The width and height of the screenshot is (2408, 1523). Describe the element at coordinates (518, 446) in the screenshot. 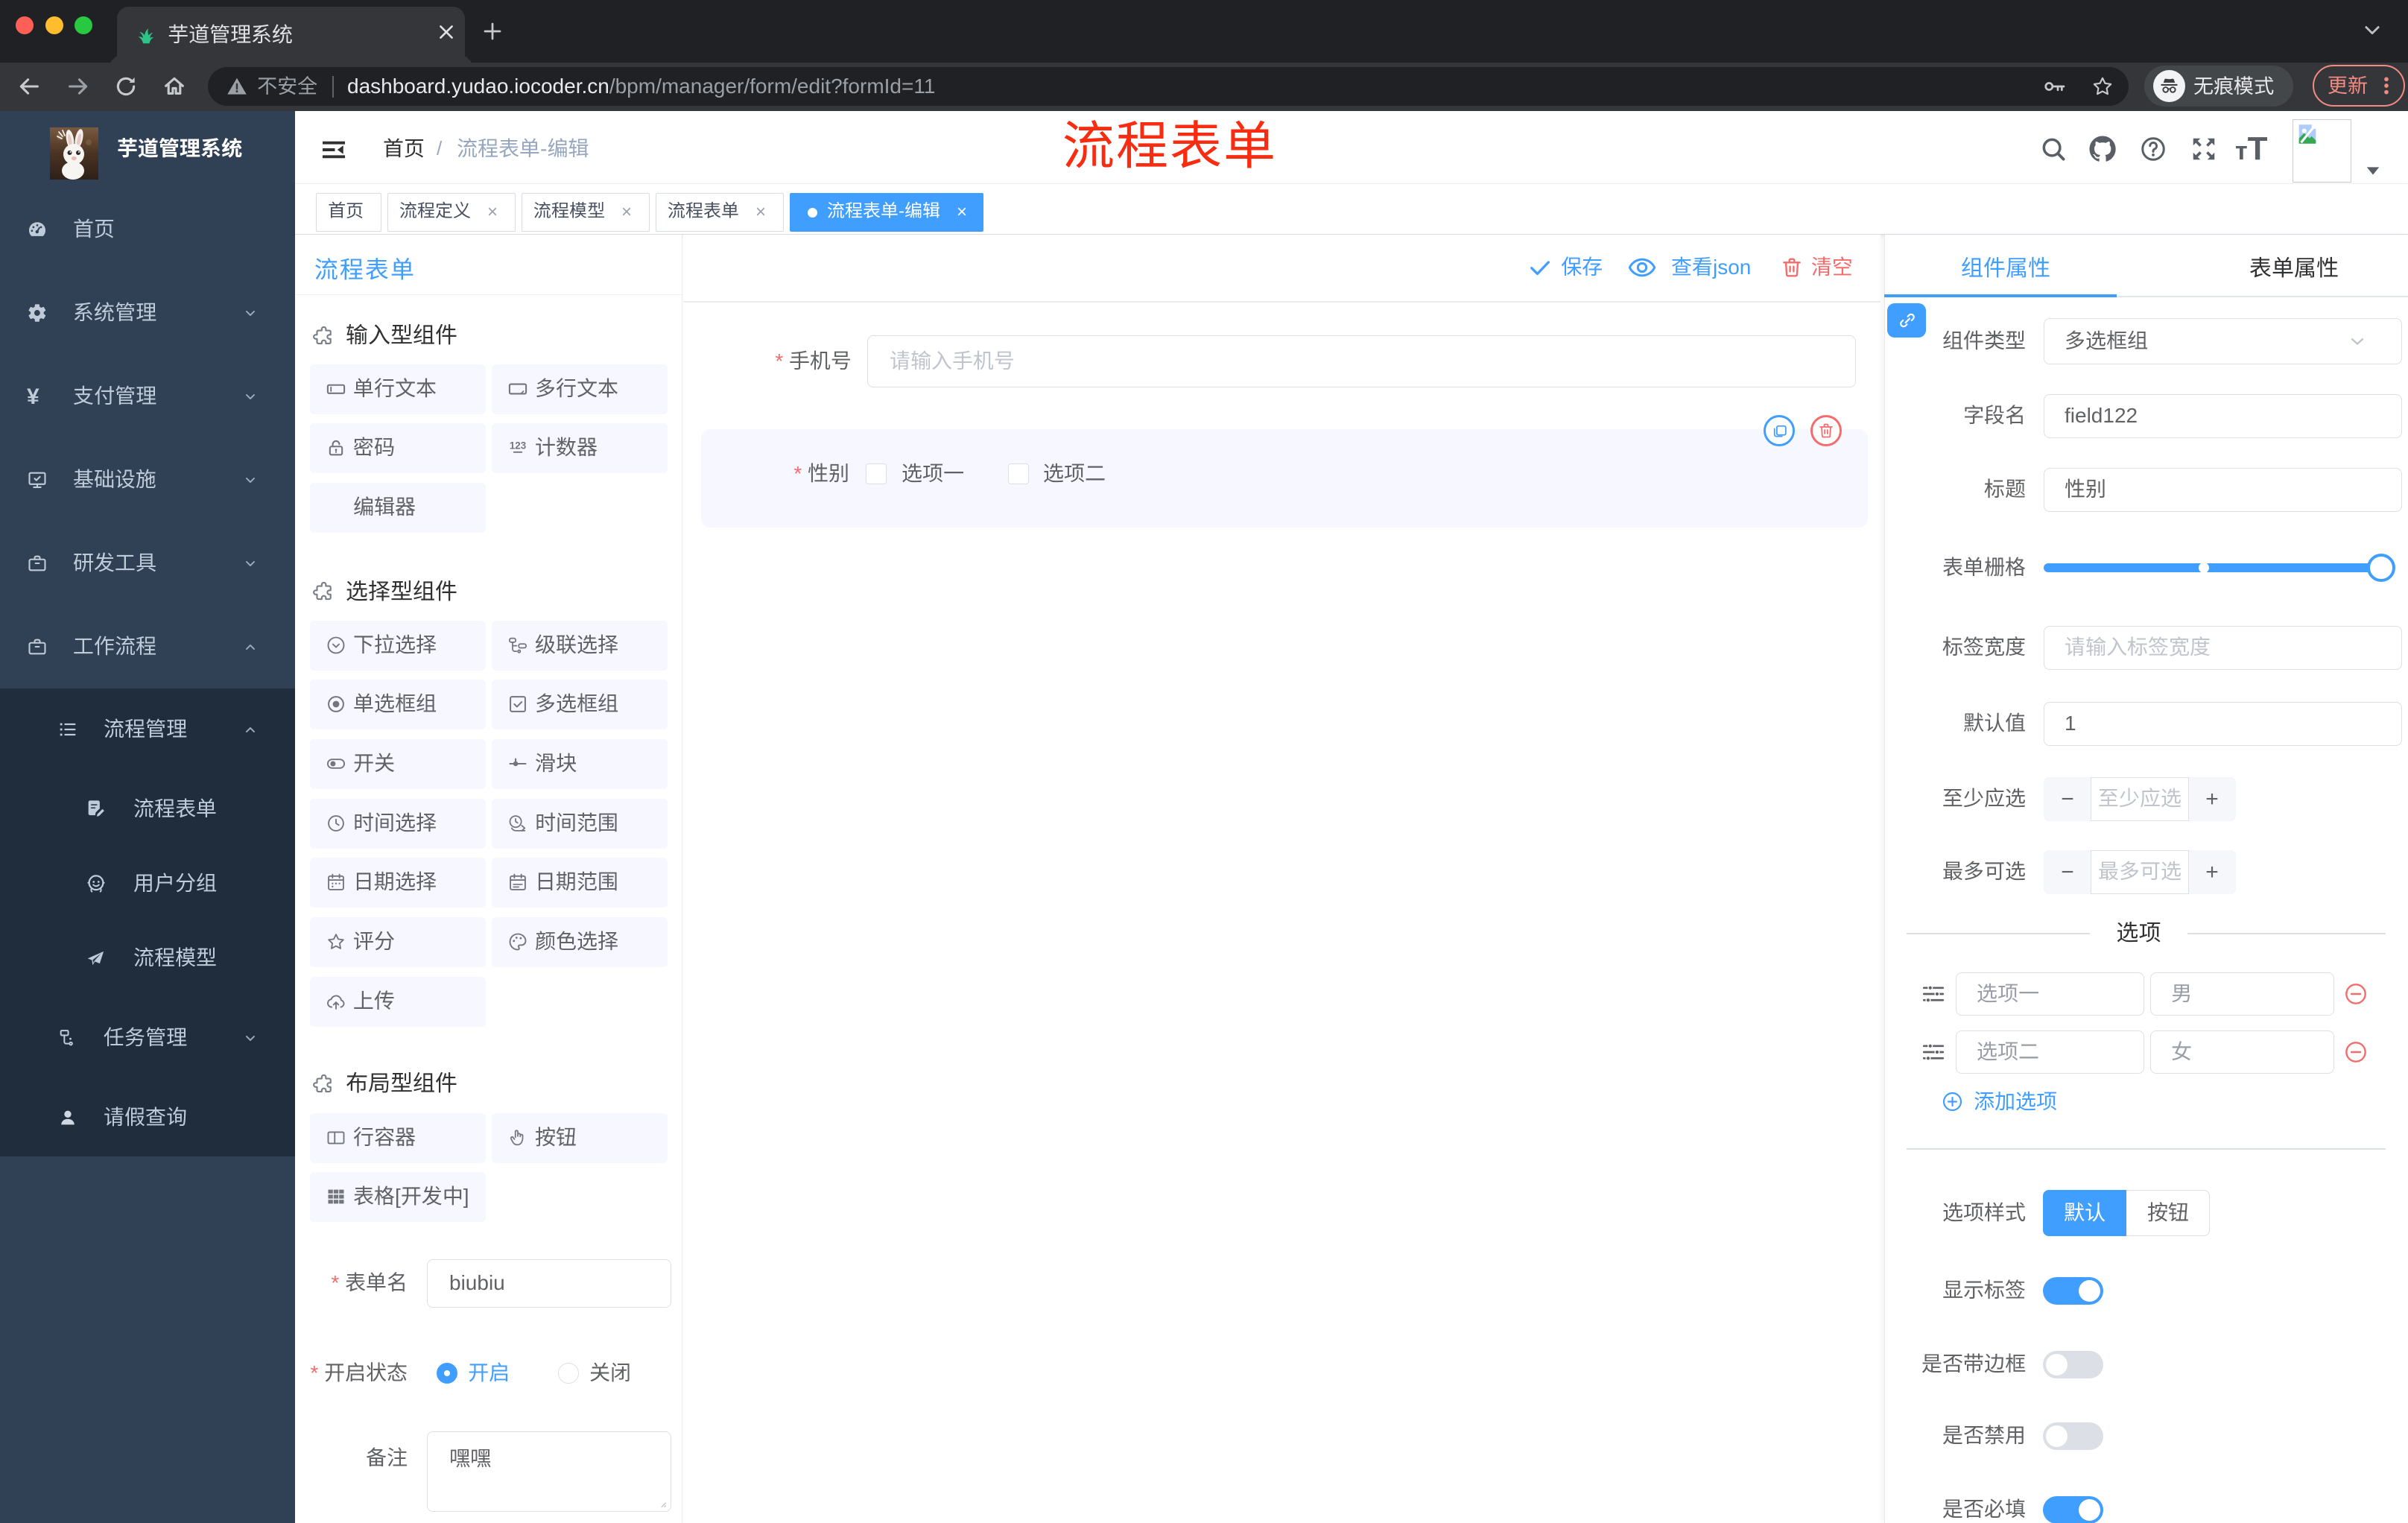

I see `svg-text: 123` at that location.